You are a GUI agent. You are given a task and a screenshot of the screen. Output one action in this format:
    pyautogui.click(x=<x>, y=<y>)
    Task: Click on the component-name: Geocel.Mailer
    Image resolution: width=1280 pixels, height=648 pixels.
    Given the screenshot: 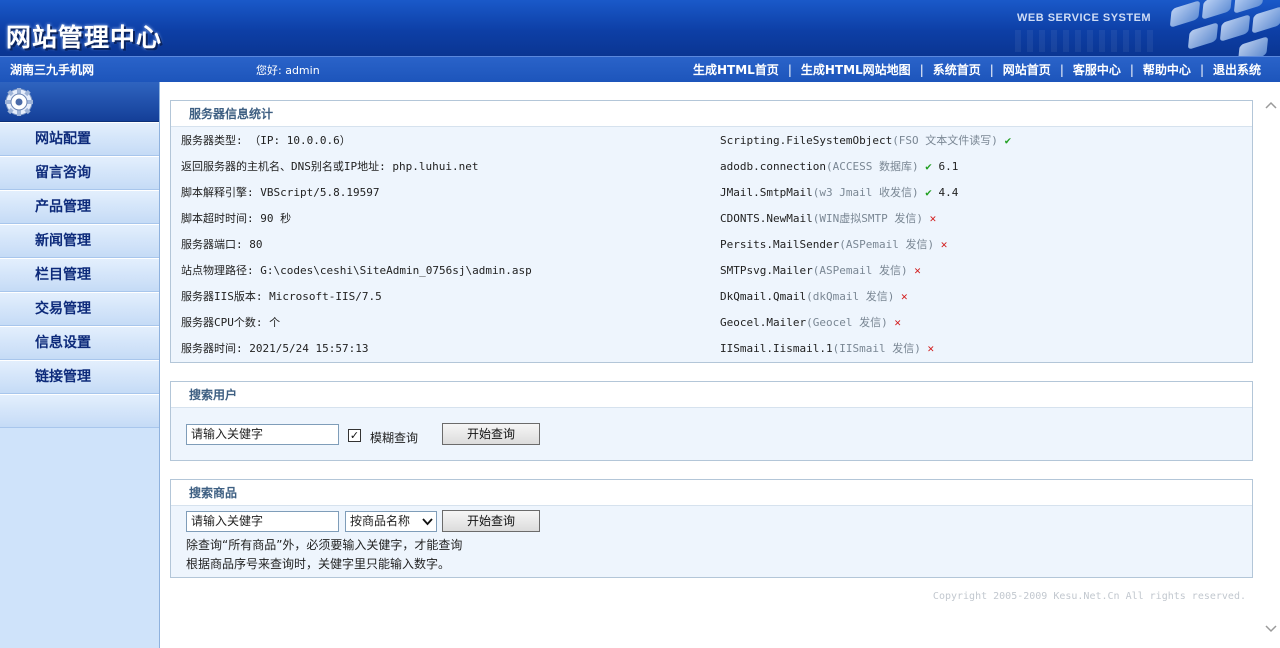 What is the action you would take?
    pyautogui.click(x=763, y=322)
    